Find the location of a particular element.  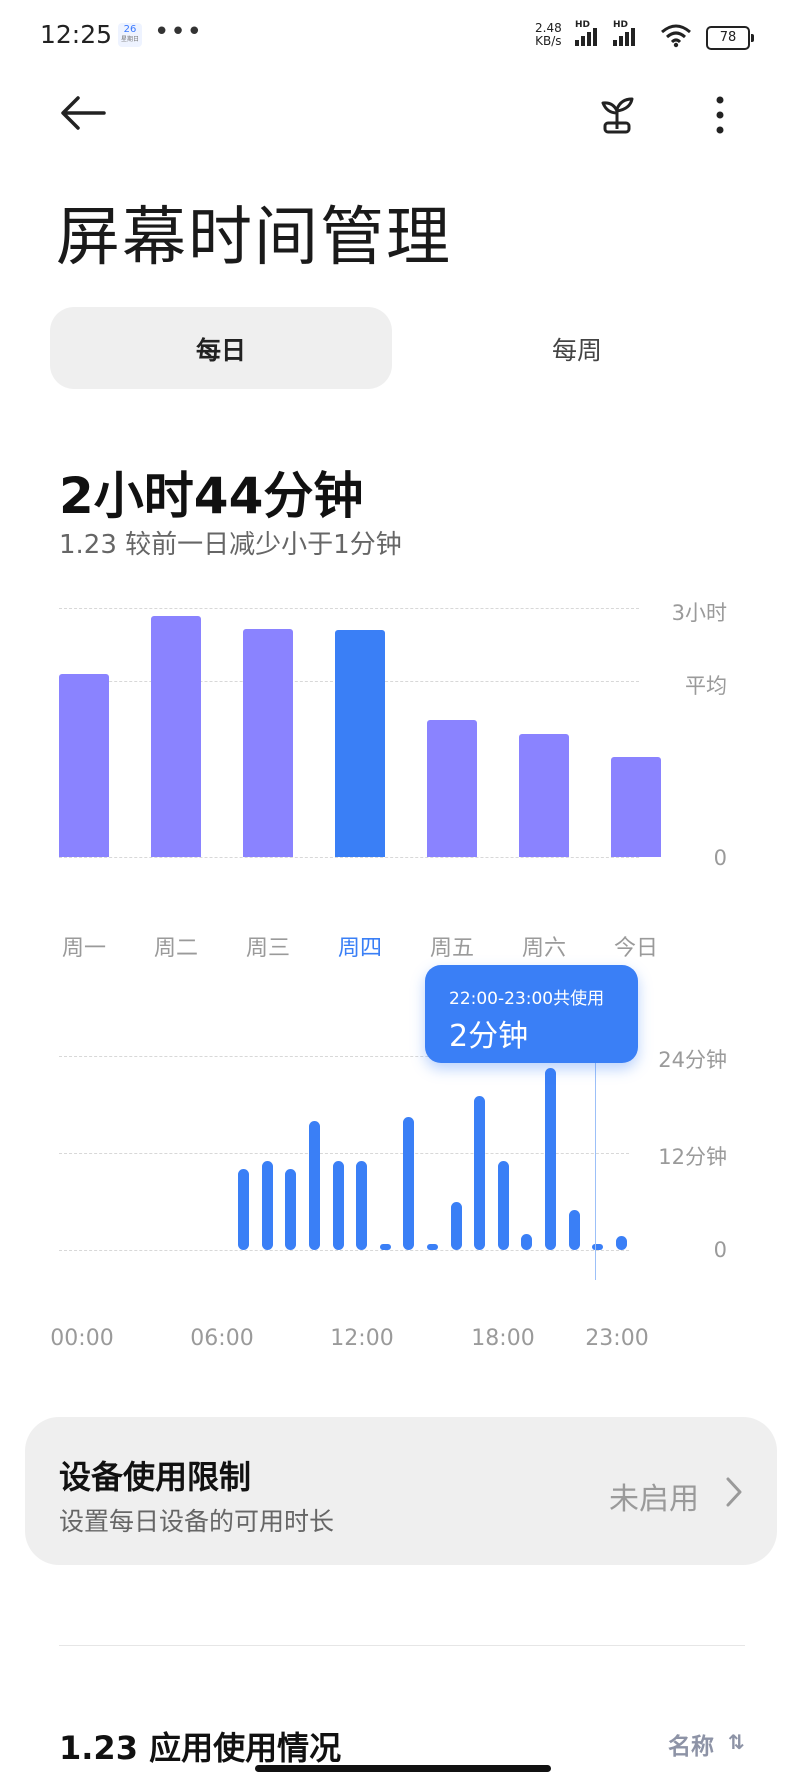

weekly-day-label: 周六 is located at coordinates (543, 948).